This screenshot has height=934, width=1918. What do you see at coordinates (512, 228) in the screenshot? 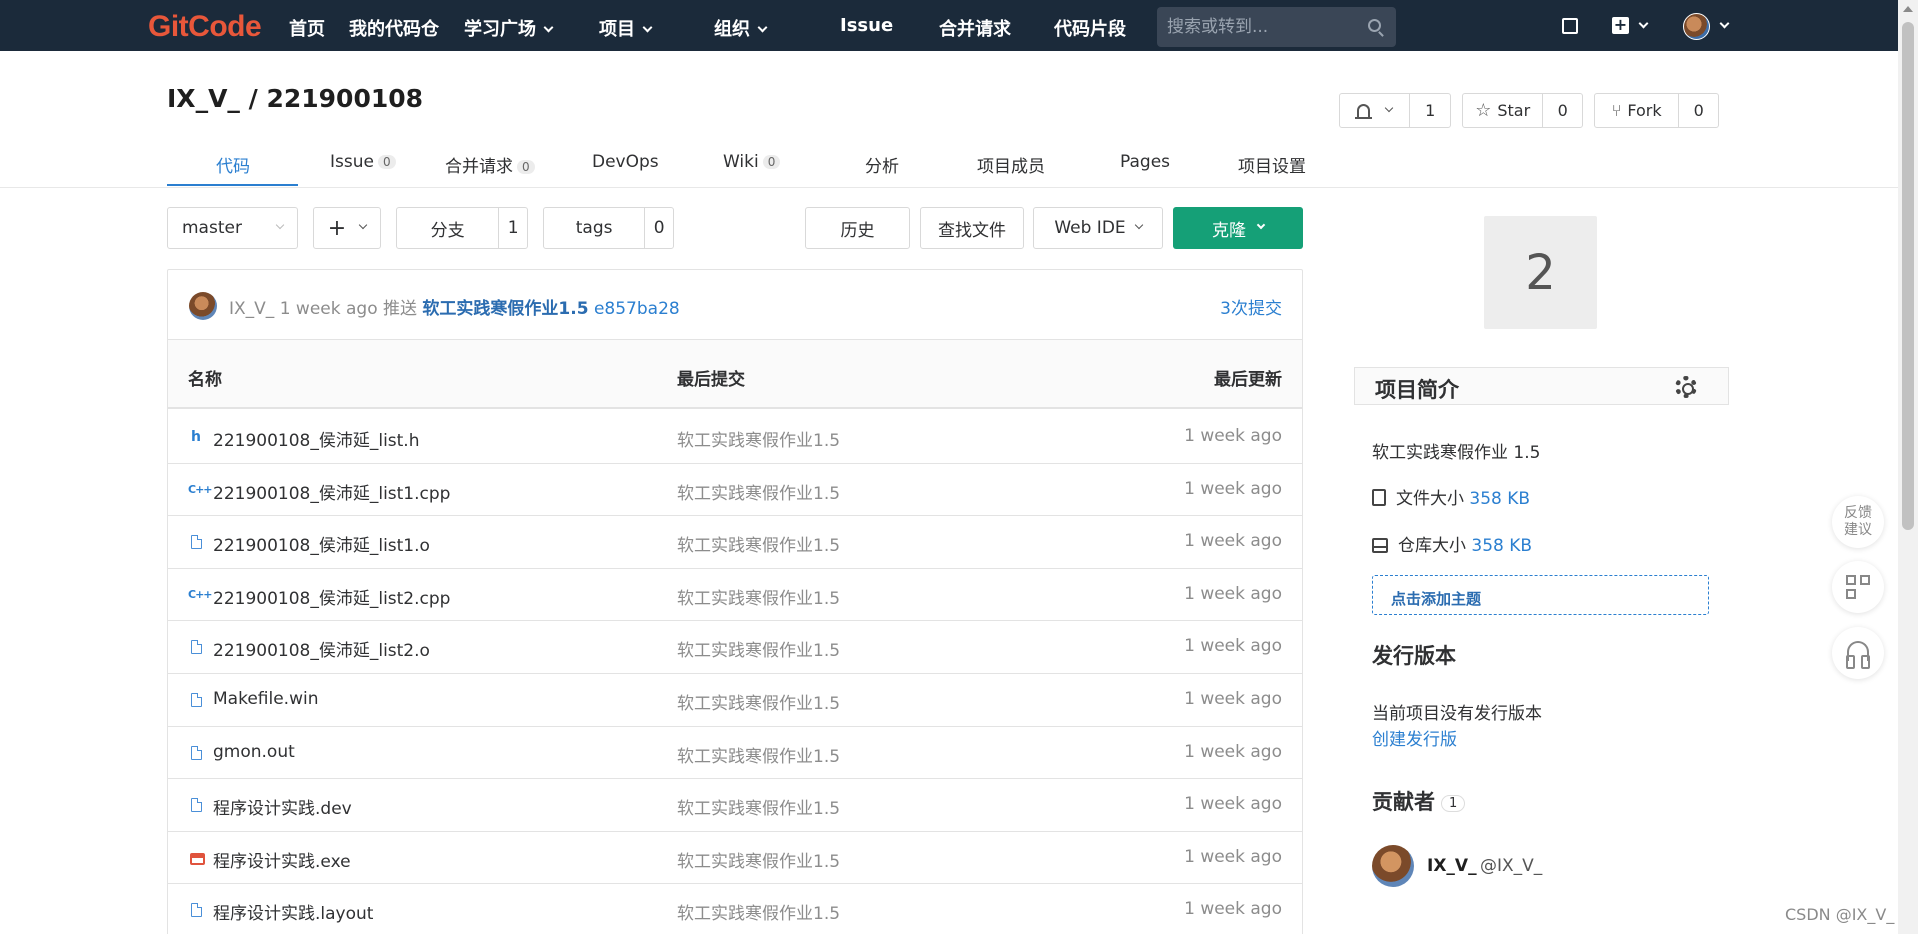
I see `branches-count: 1` at bounding box center [512, 228].